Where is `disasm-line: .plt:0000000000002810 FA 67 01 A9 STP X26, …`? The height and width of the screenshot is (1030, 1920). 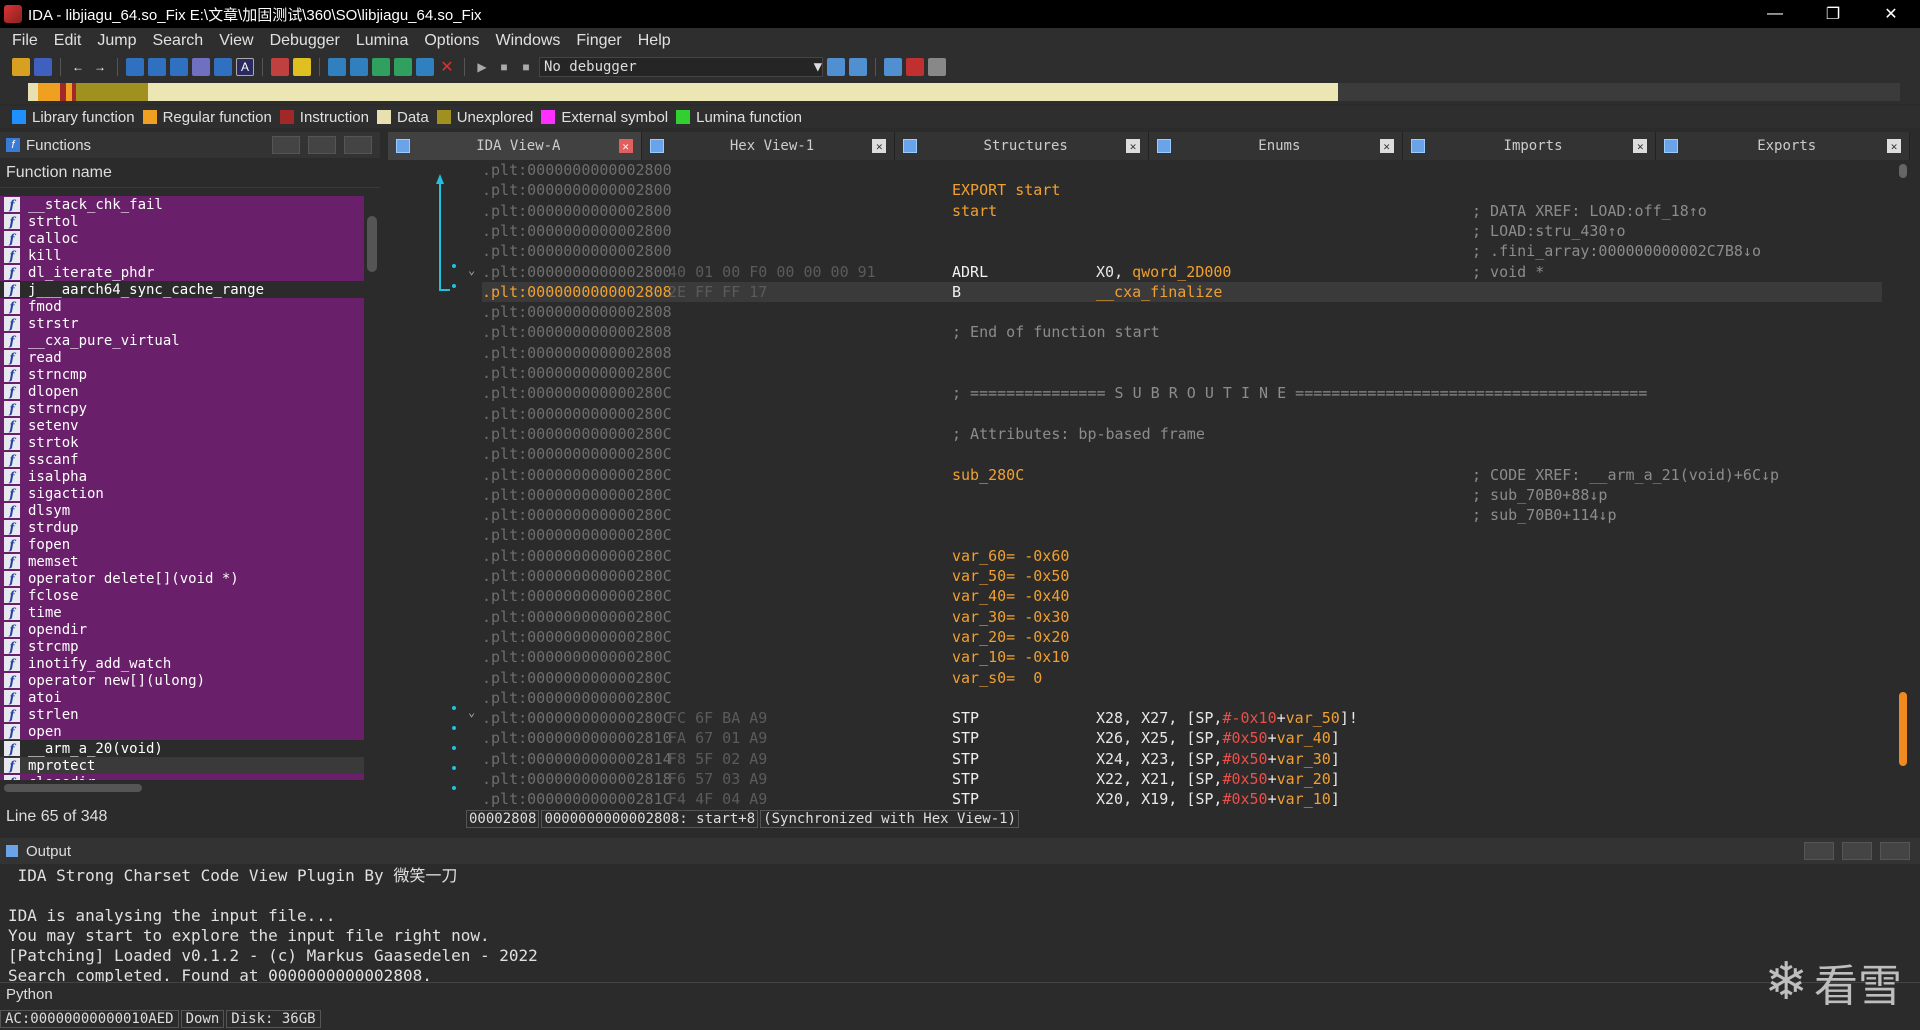 disasm-line: .plt:0000000000002810 FA 67 01 A9 STP X26, … is located at coordinates (1182, 738).